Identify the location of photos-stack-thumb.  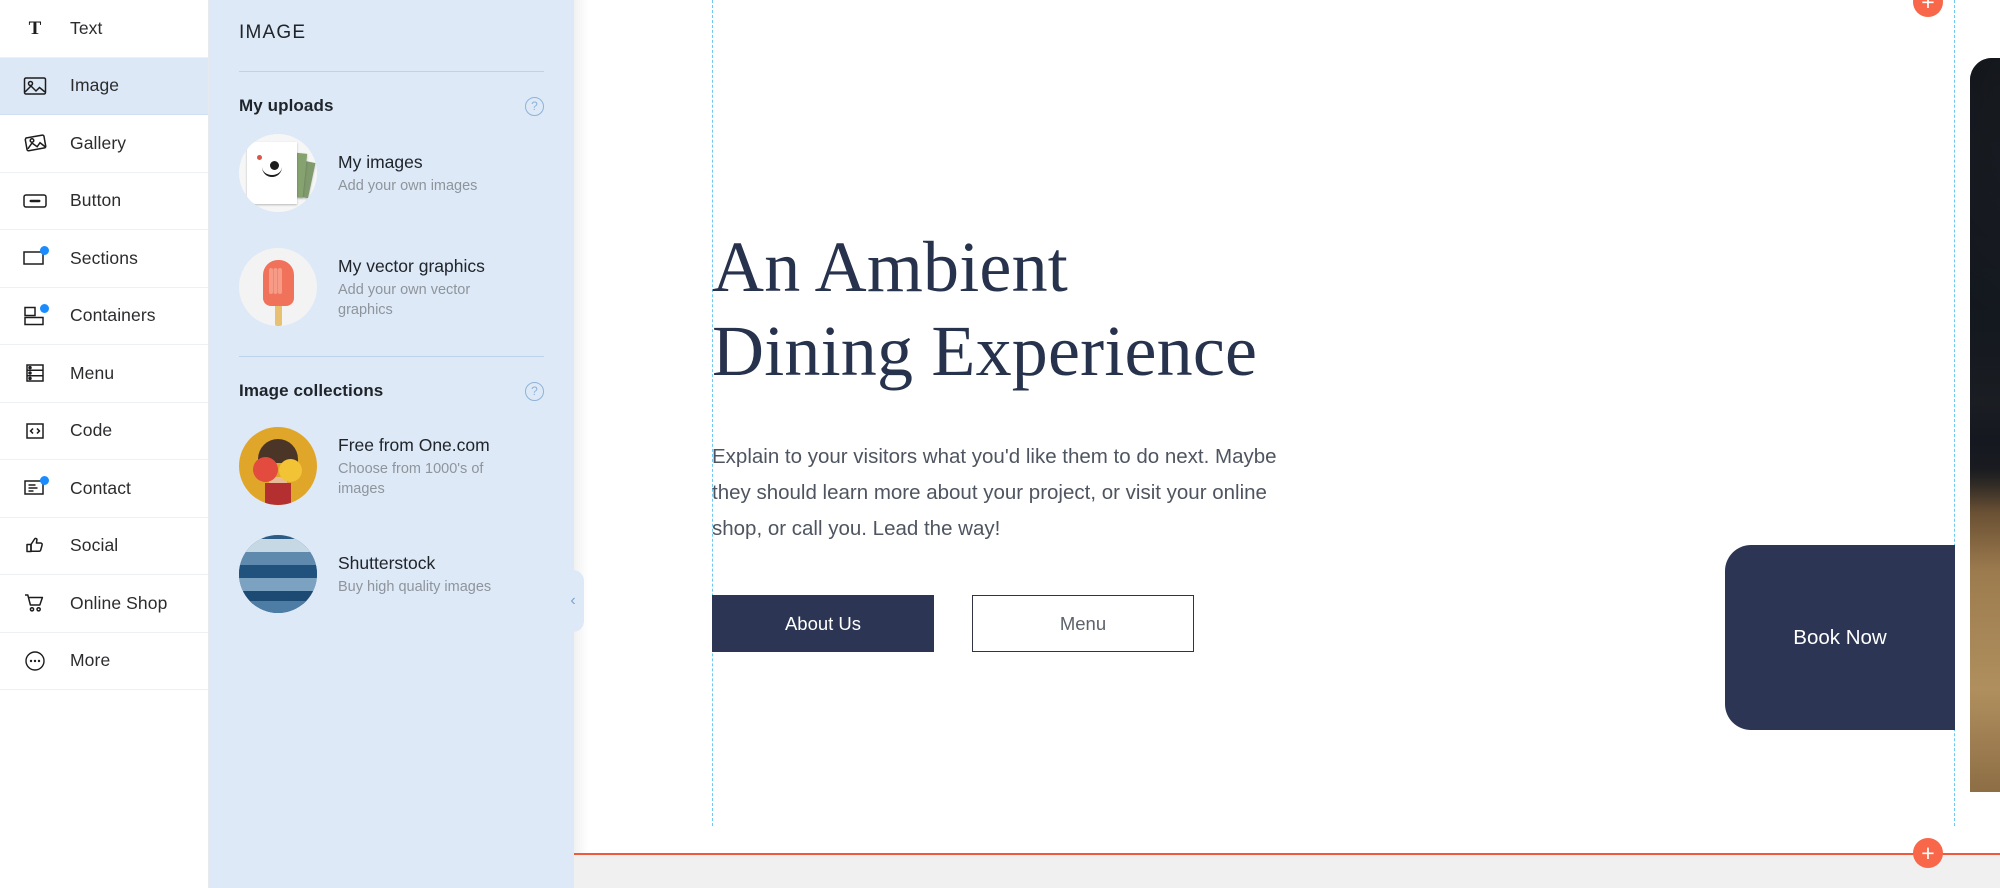
(278, 173).